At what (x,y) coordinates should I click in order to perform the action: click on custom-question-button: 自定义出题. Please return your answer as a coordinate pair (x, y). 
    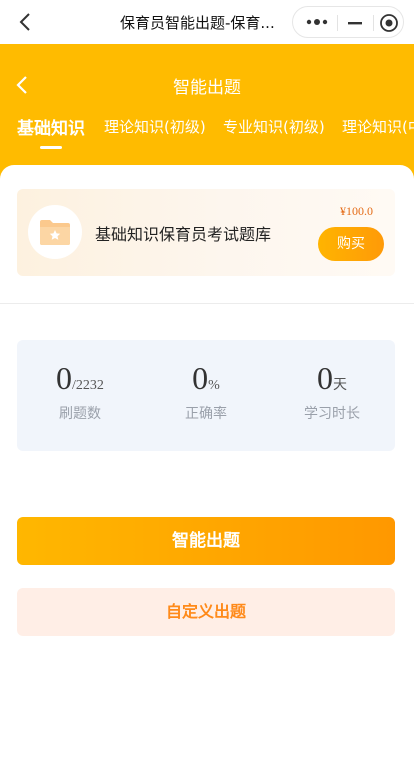
    Looking at the image, I should click on (206, 612).